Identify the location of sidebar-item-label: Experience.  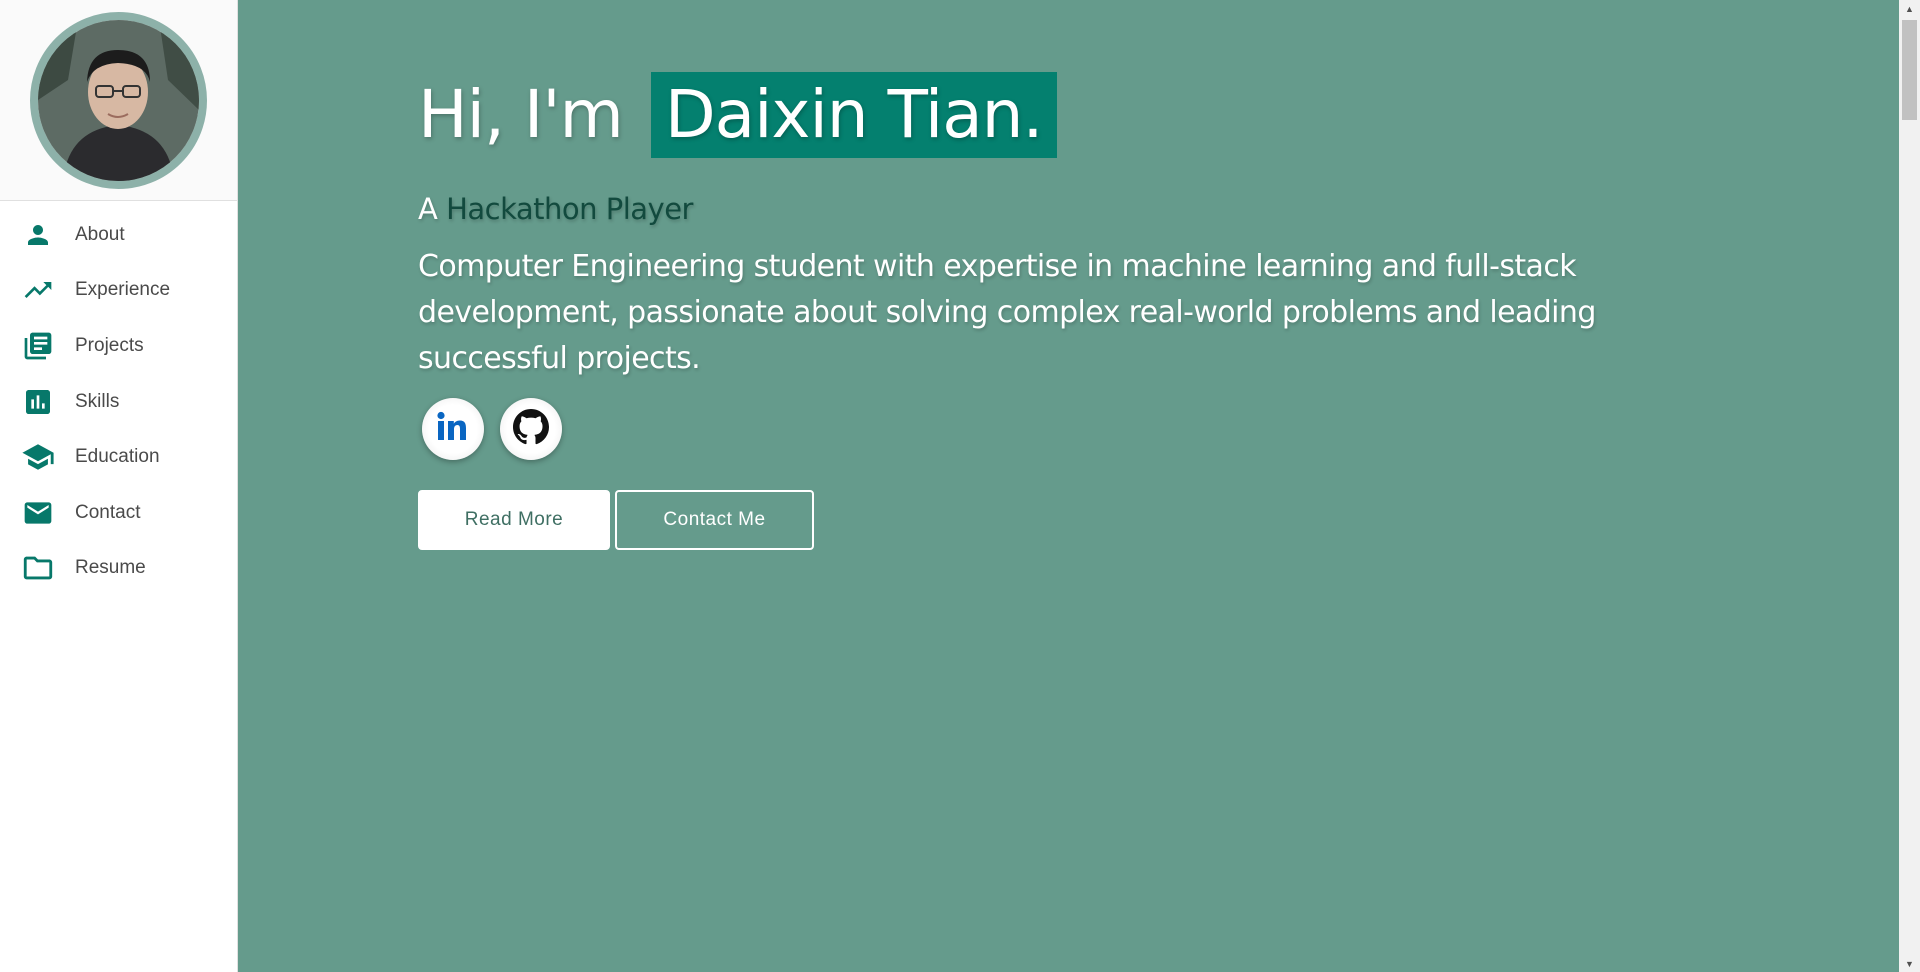
(123, 290).